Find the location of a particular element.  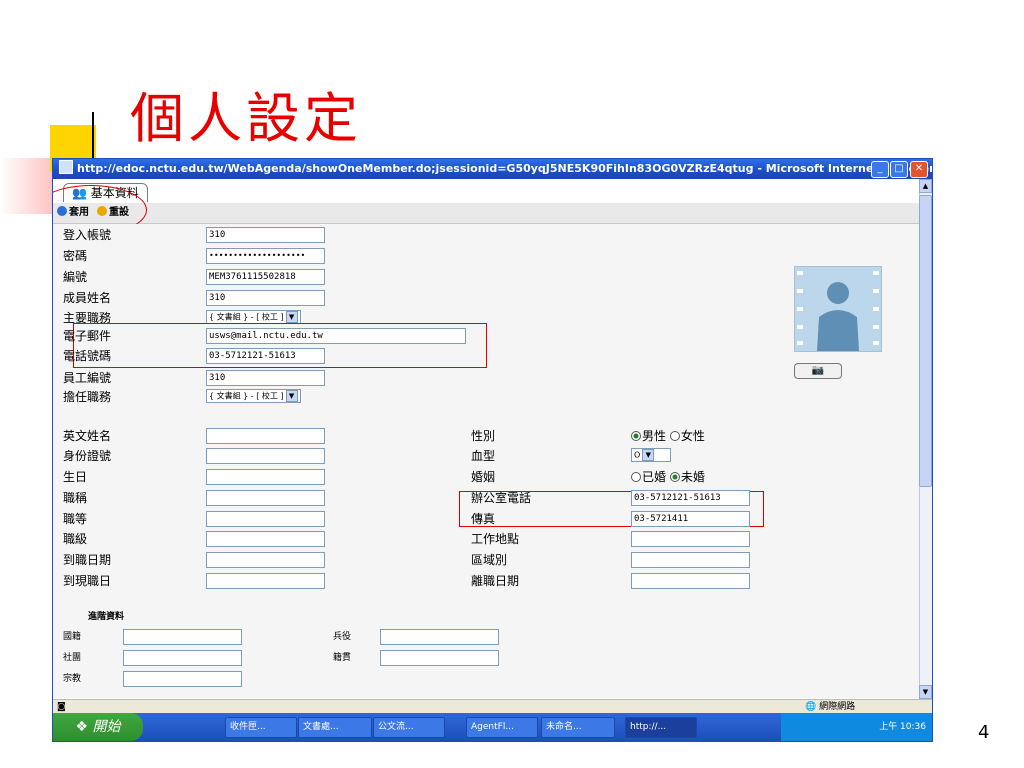

main-role-select: { 文書組 } - [ 校工 ] ▼ is located at coordinates (253, 317).